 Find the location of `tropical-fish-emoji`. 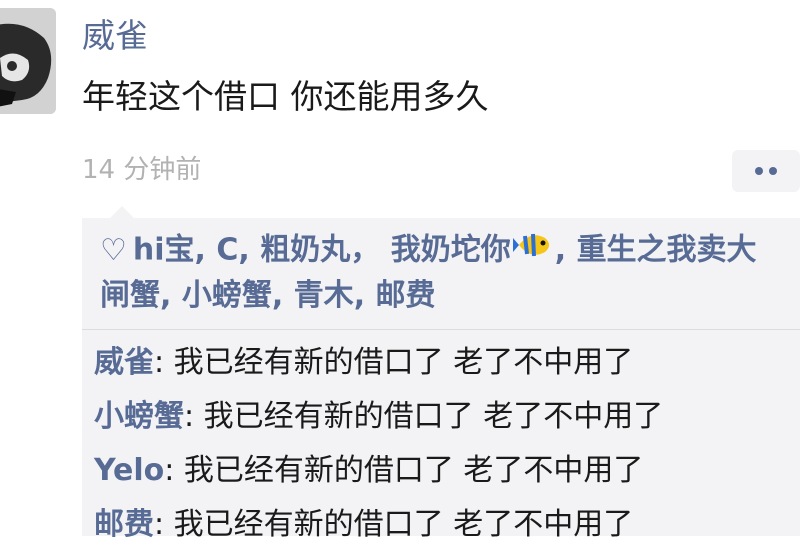

tropical-fish-emoji is located at coordinates (532, 251).